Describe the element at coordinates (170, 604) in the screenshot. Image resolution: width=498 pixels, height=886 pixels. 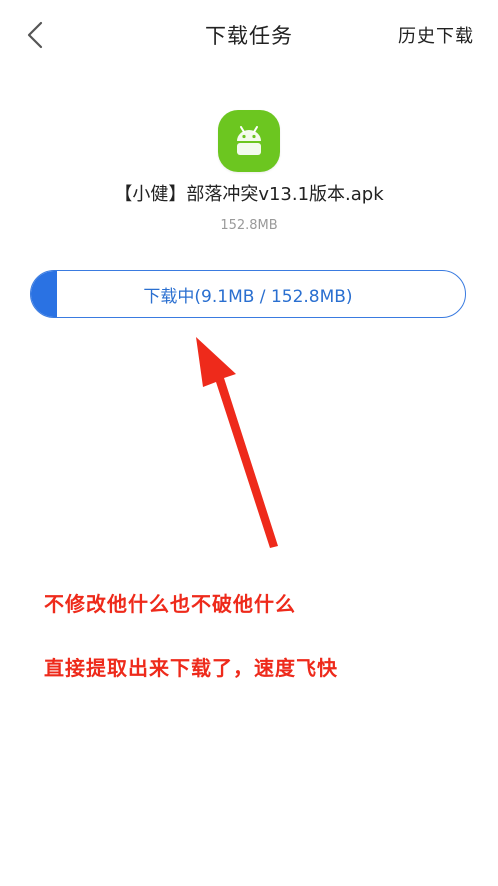
I see `annotation-line-1: 不修改他什么也不破他什么` at that location.